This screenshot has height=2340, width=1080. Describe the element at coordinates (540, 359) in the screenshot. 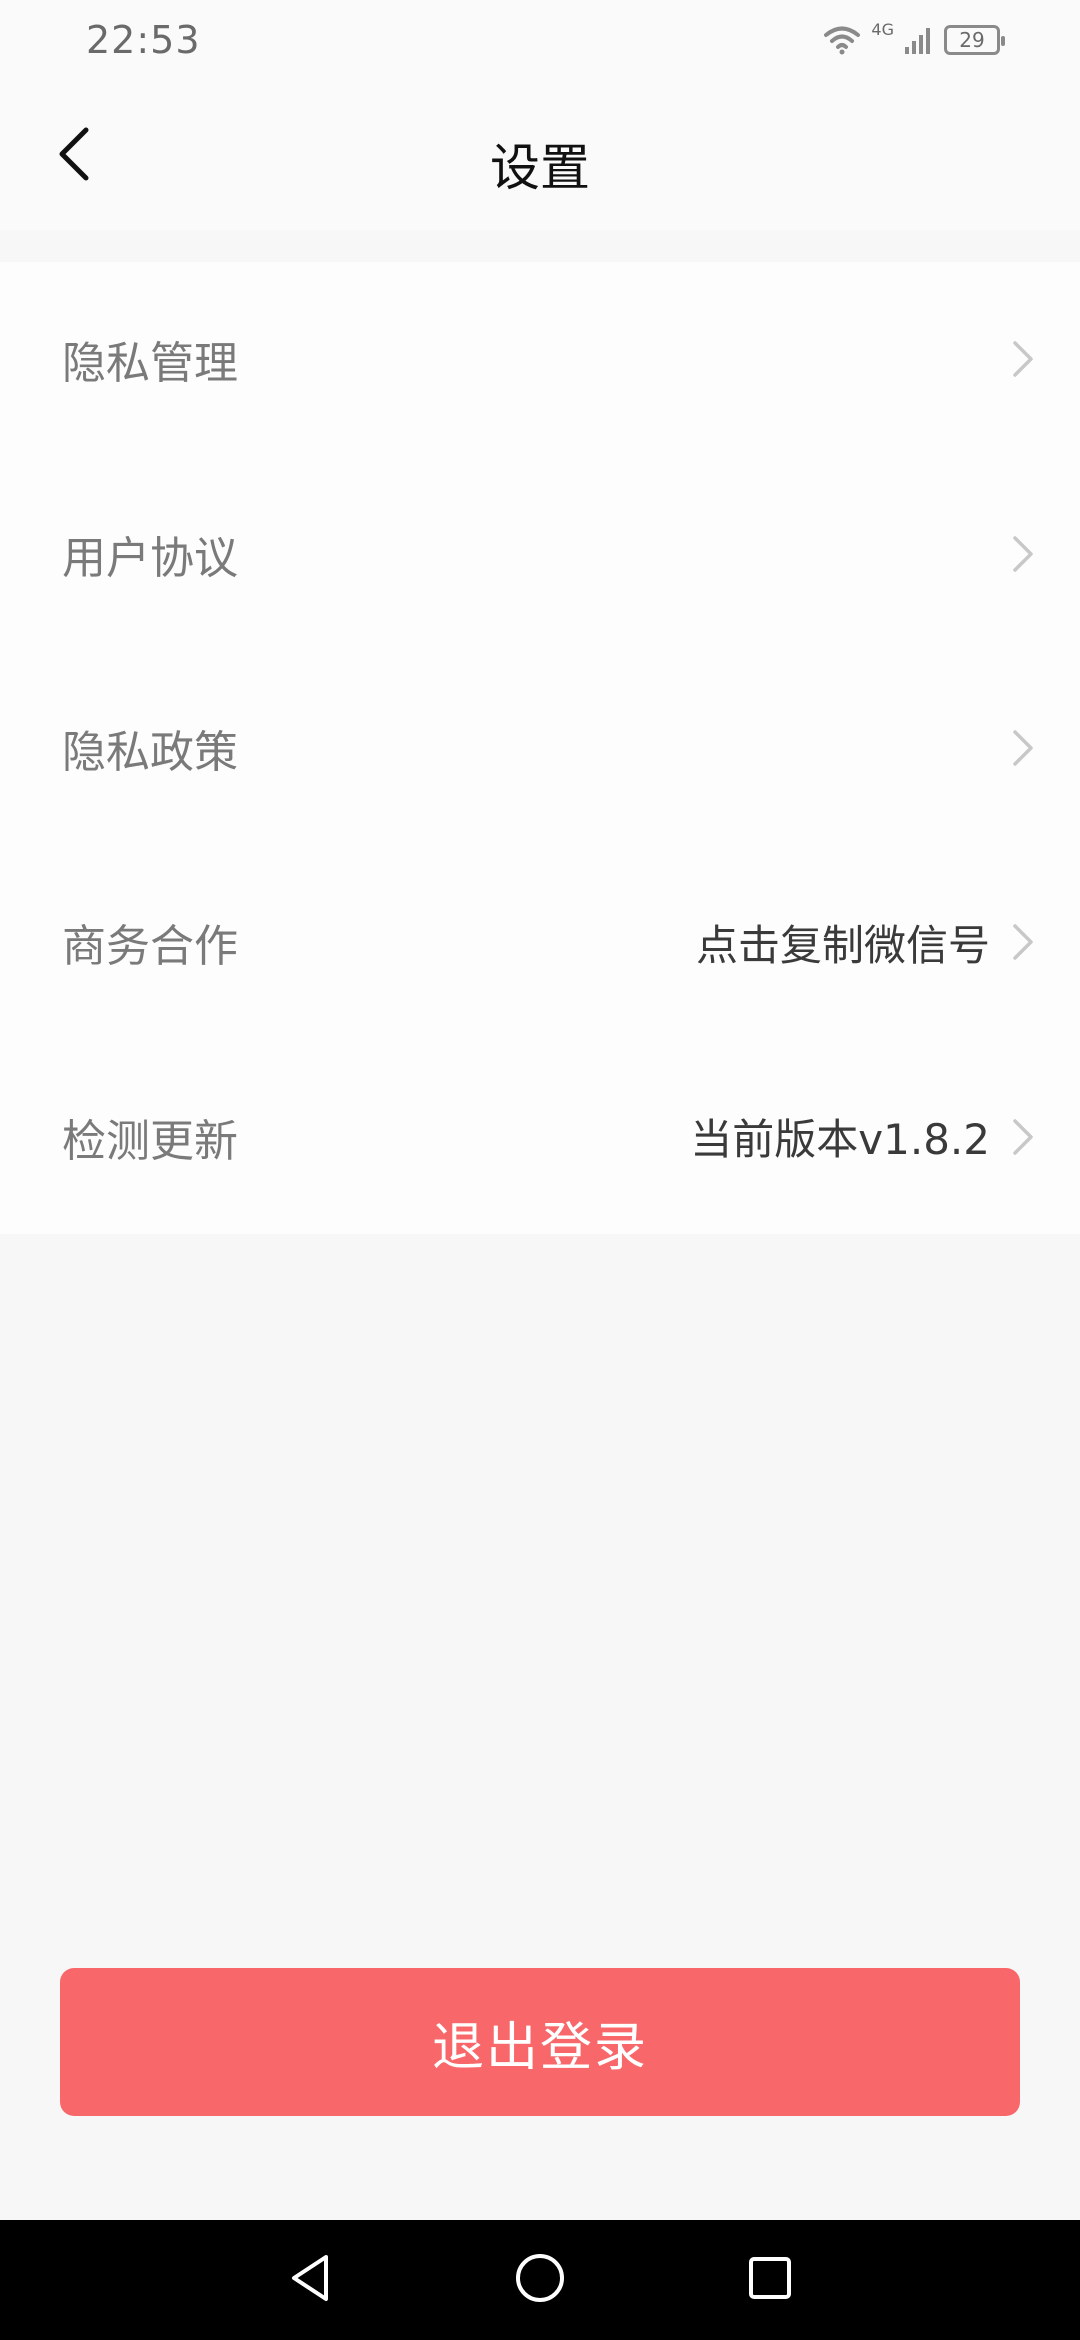

I see `settings-item-privacy-management: 隐私管理` at that location.